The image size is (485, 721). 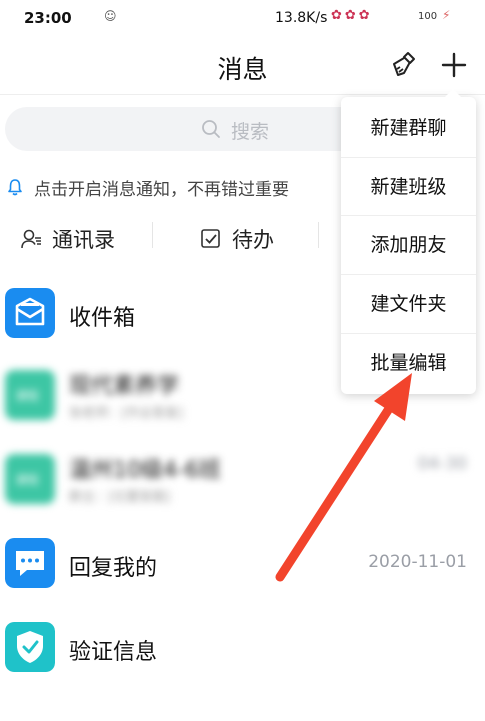 I want to click on menu-item-new-class: 新建班级, so click(x=408, y=186).